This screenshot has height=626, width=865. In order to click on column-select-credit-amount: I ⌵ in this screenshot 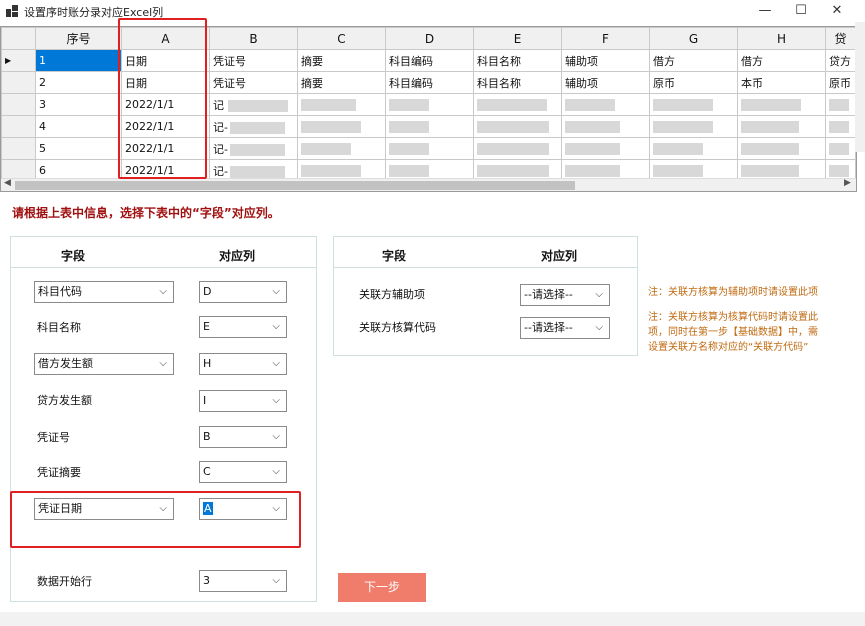, I will do `click(243, 401)`.